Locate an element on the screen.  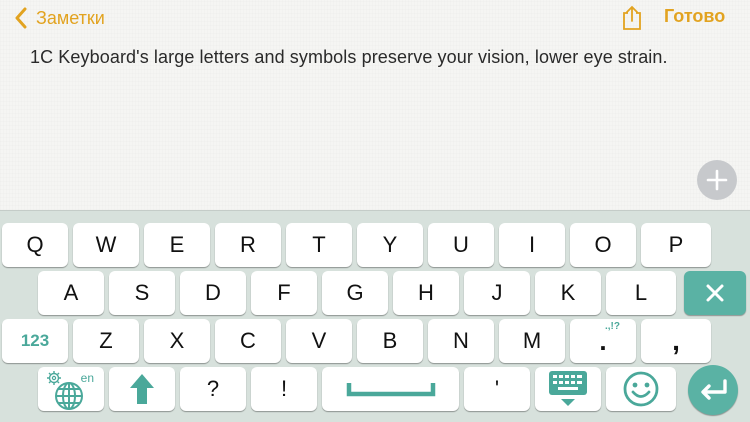
key-c: C is located at coordinates (248, 341).